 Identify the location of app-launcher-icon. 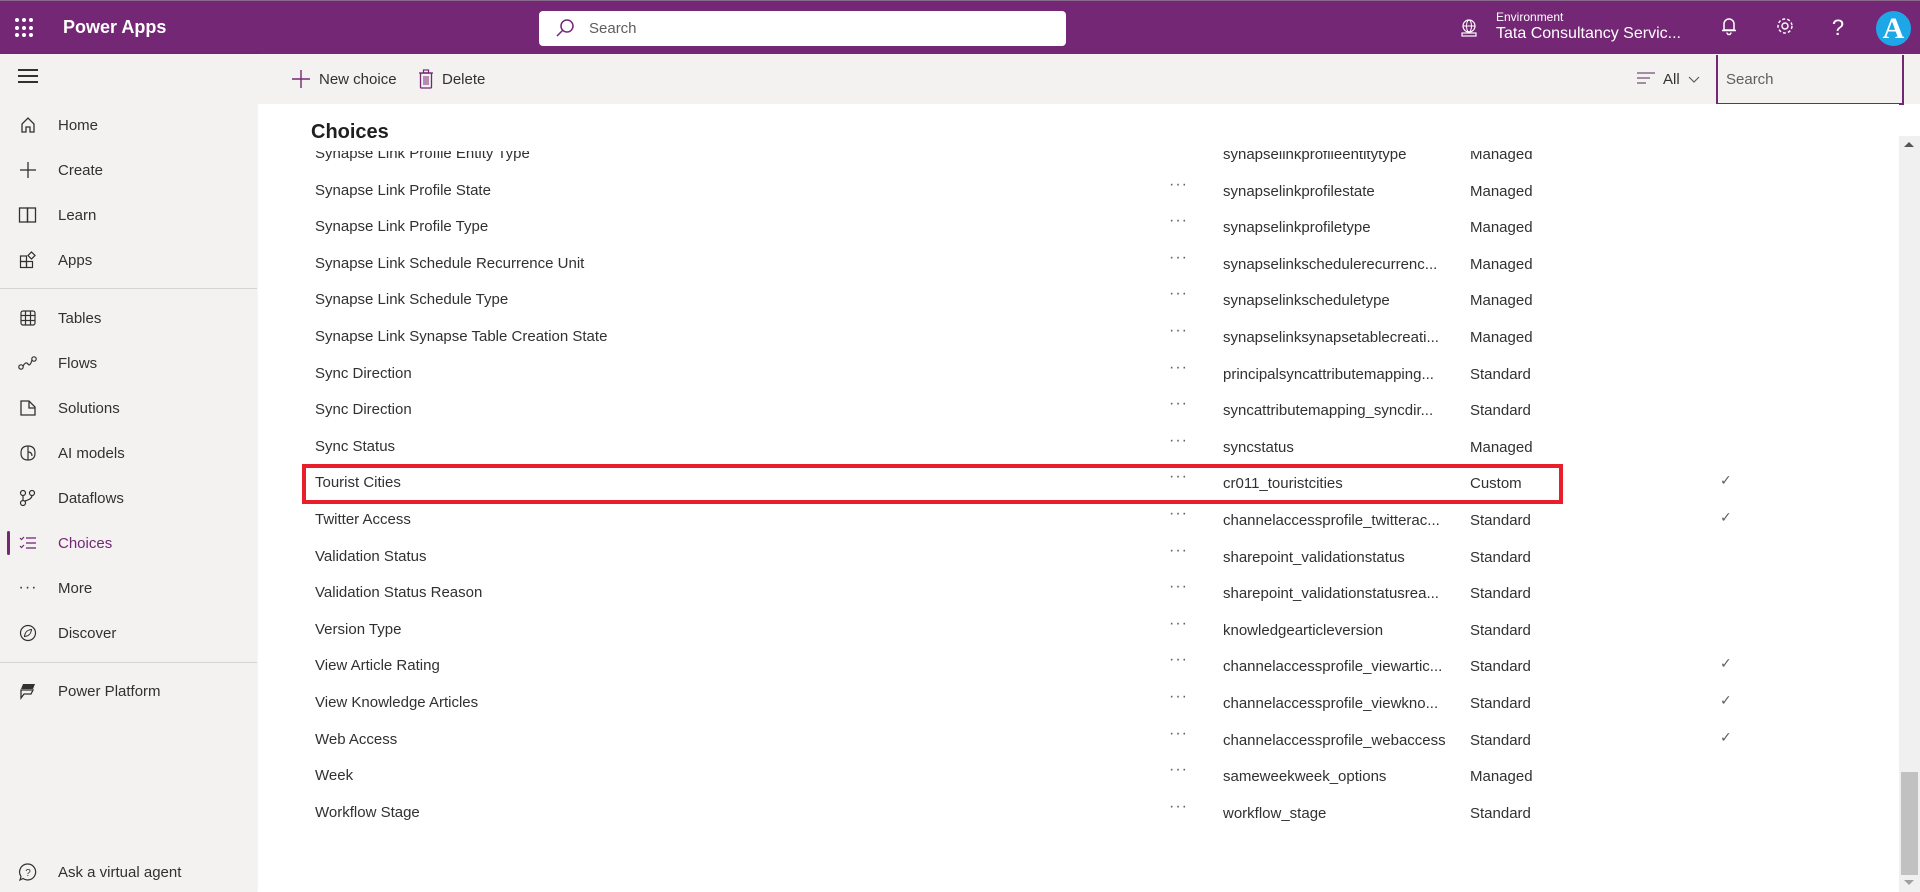
(25, 28).